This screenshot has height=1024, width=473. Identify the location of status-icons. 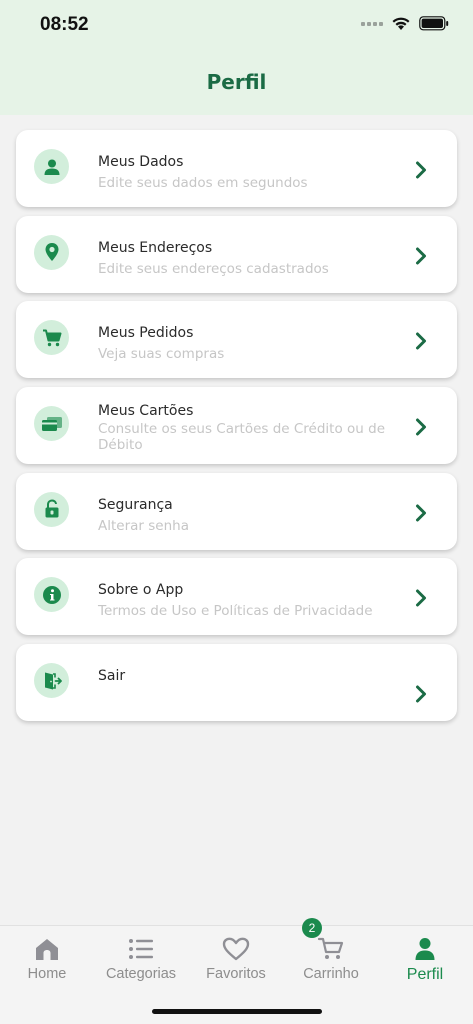
(405, 23).